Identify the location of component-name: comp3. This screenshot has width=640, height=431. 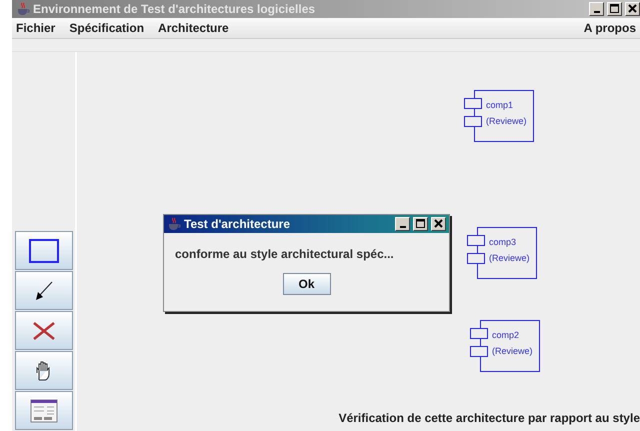
(502, 242).